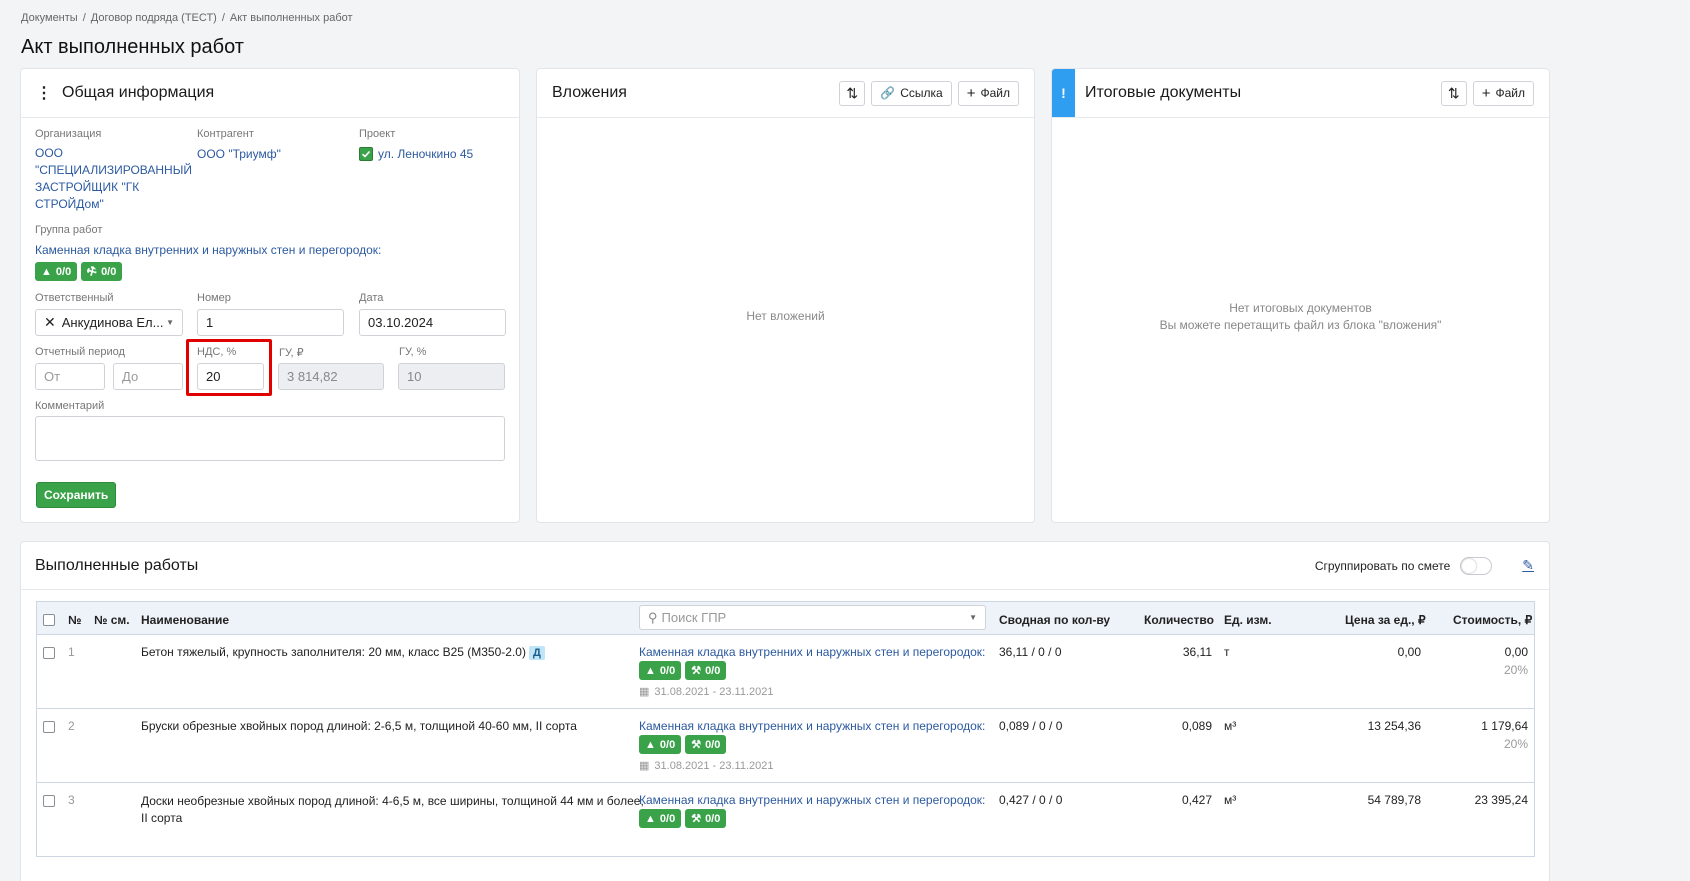  Describe the element at coordinates (995, 93) in the screenshot. I see `add-file-label: Файл` at that location.